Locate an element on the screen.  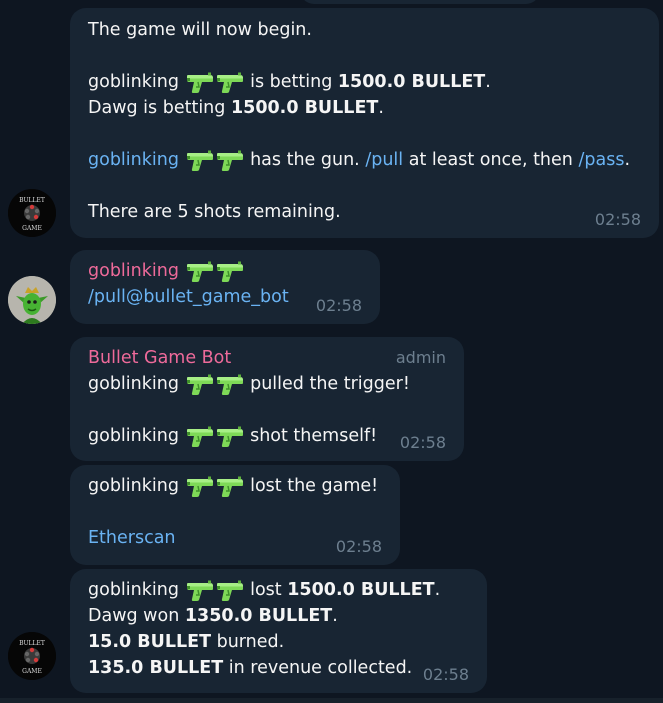
shots-remaining-text: There are 5 shots remaining. is located at coordinates (214, 212).